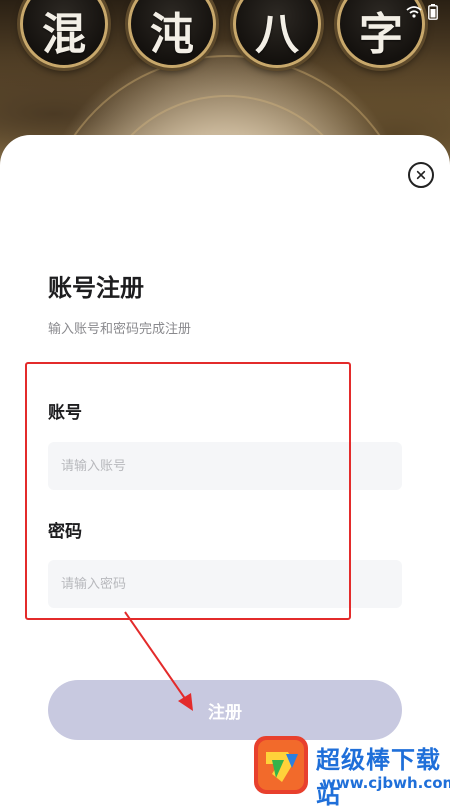 This screenshot has width=450, height=810. I want to click on title-character: 混, so click(64, 34).